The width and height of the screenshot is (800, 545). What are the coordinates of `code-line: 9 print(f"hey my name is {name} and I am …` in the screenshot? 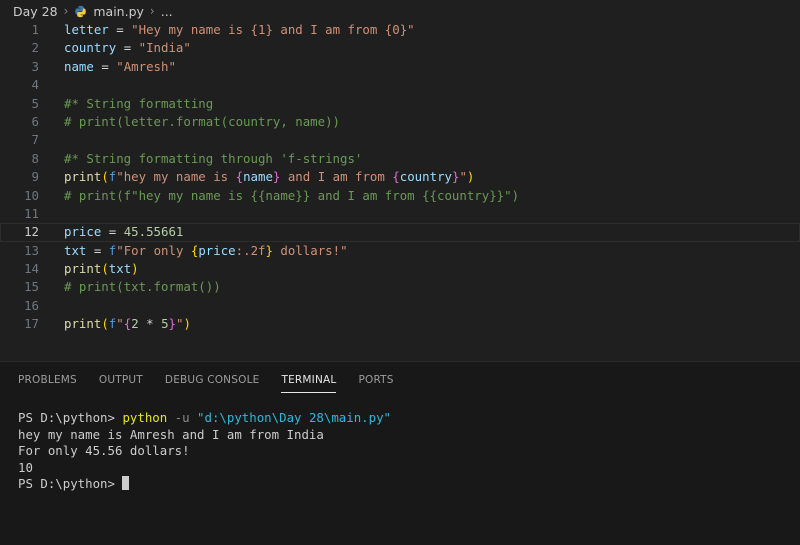 It's located at (400, 177).